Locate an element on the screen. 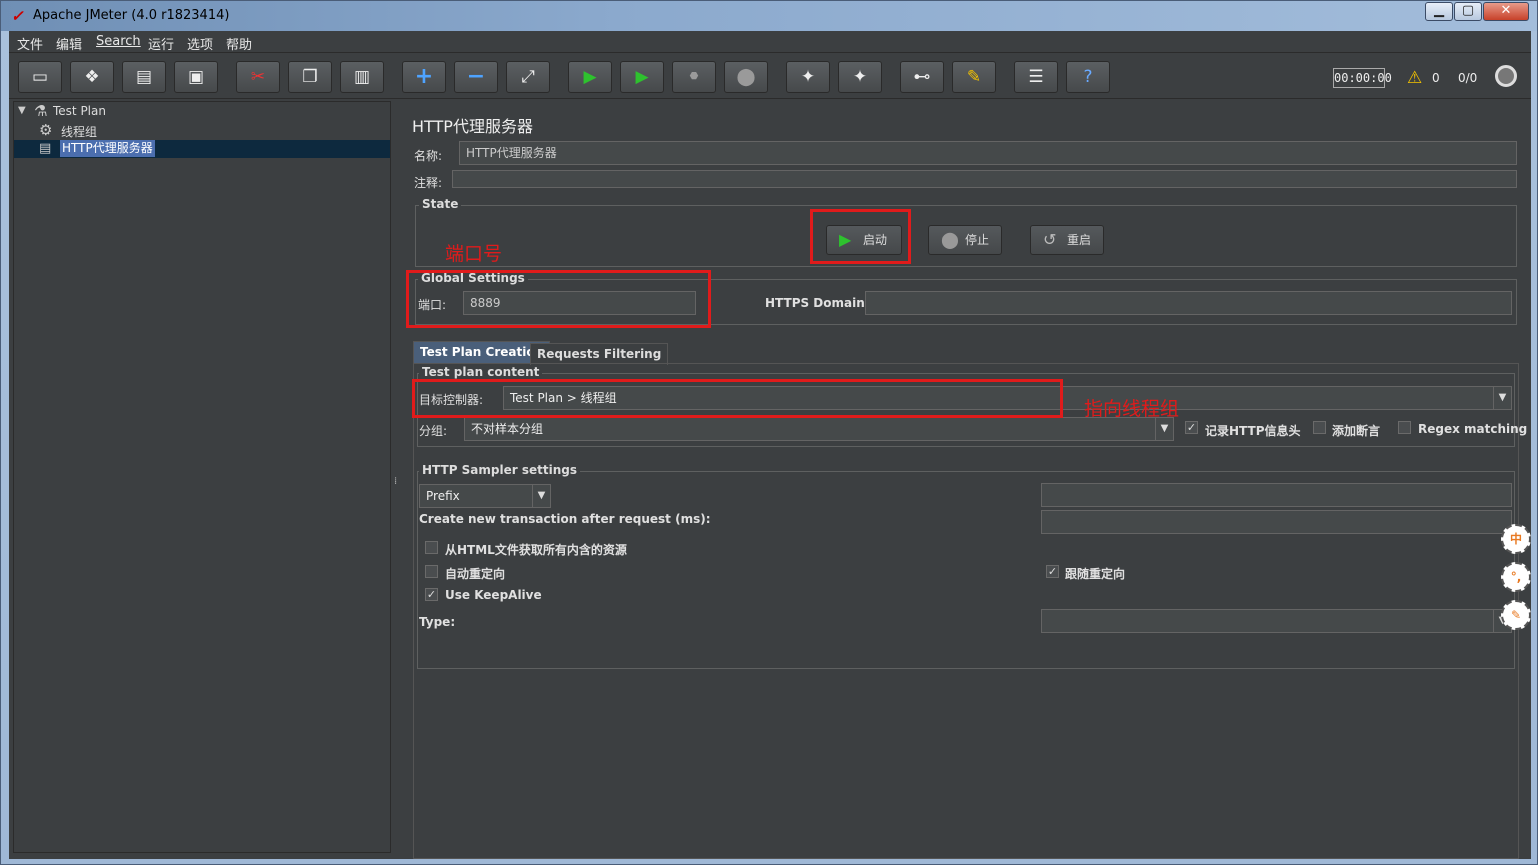 The width and height of the screenshot is (1538, 865). gear-icon: ⚙ is located at coordinates (46, 130).